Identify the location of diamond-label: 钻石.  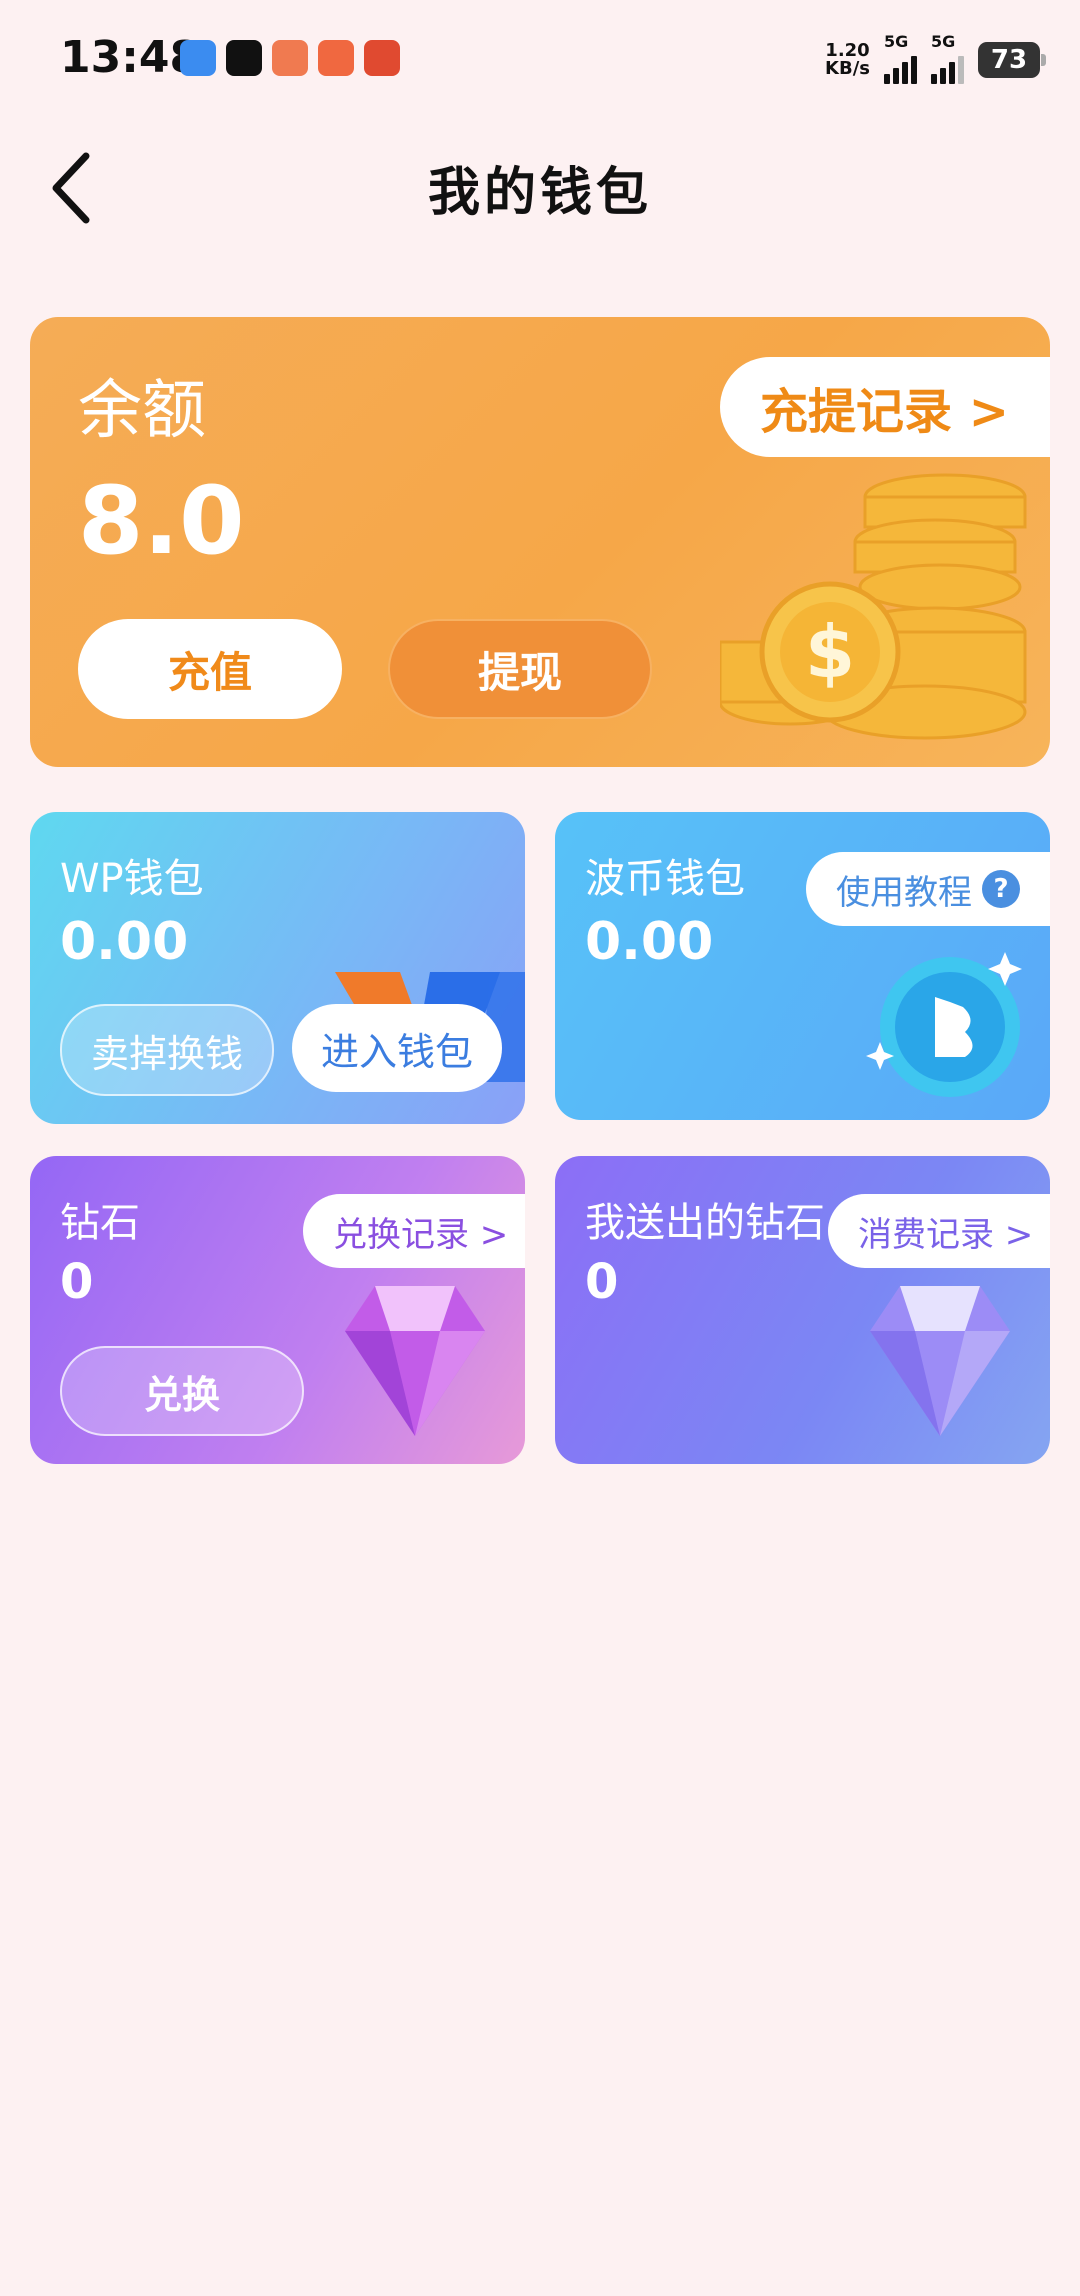
(100, 1223).